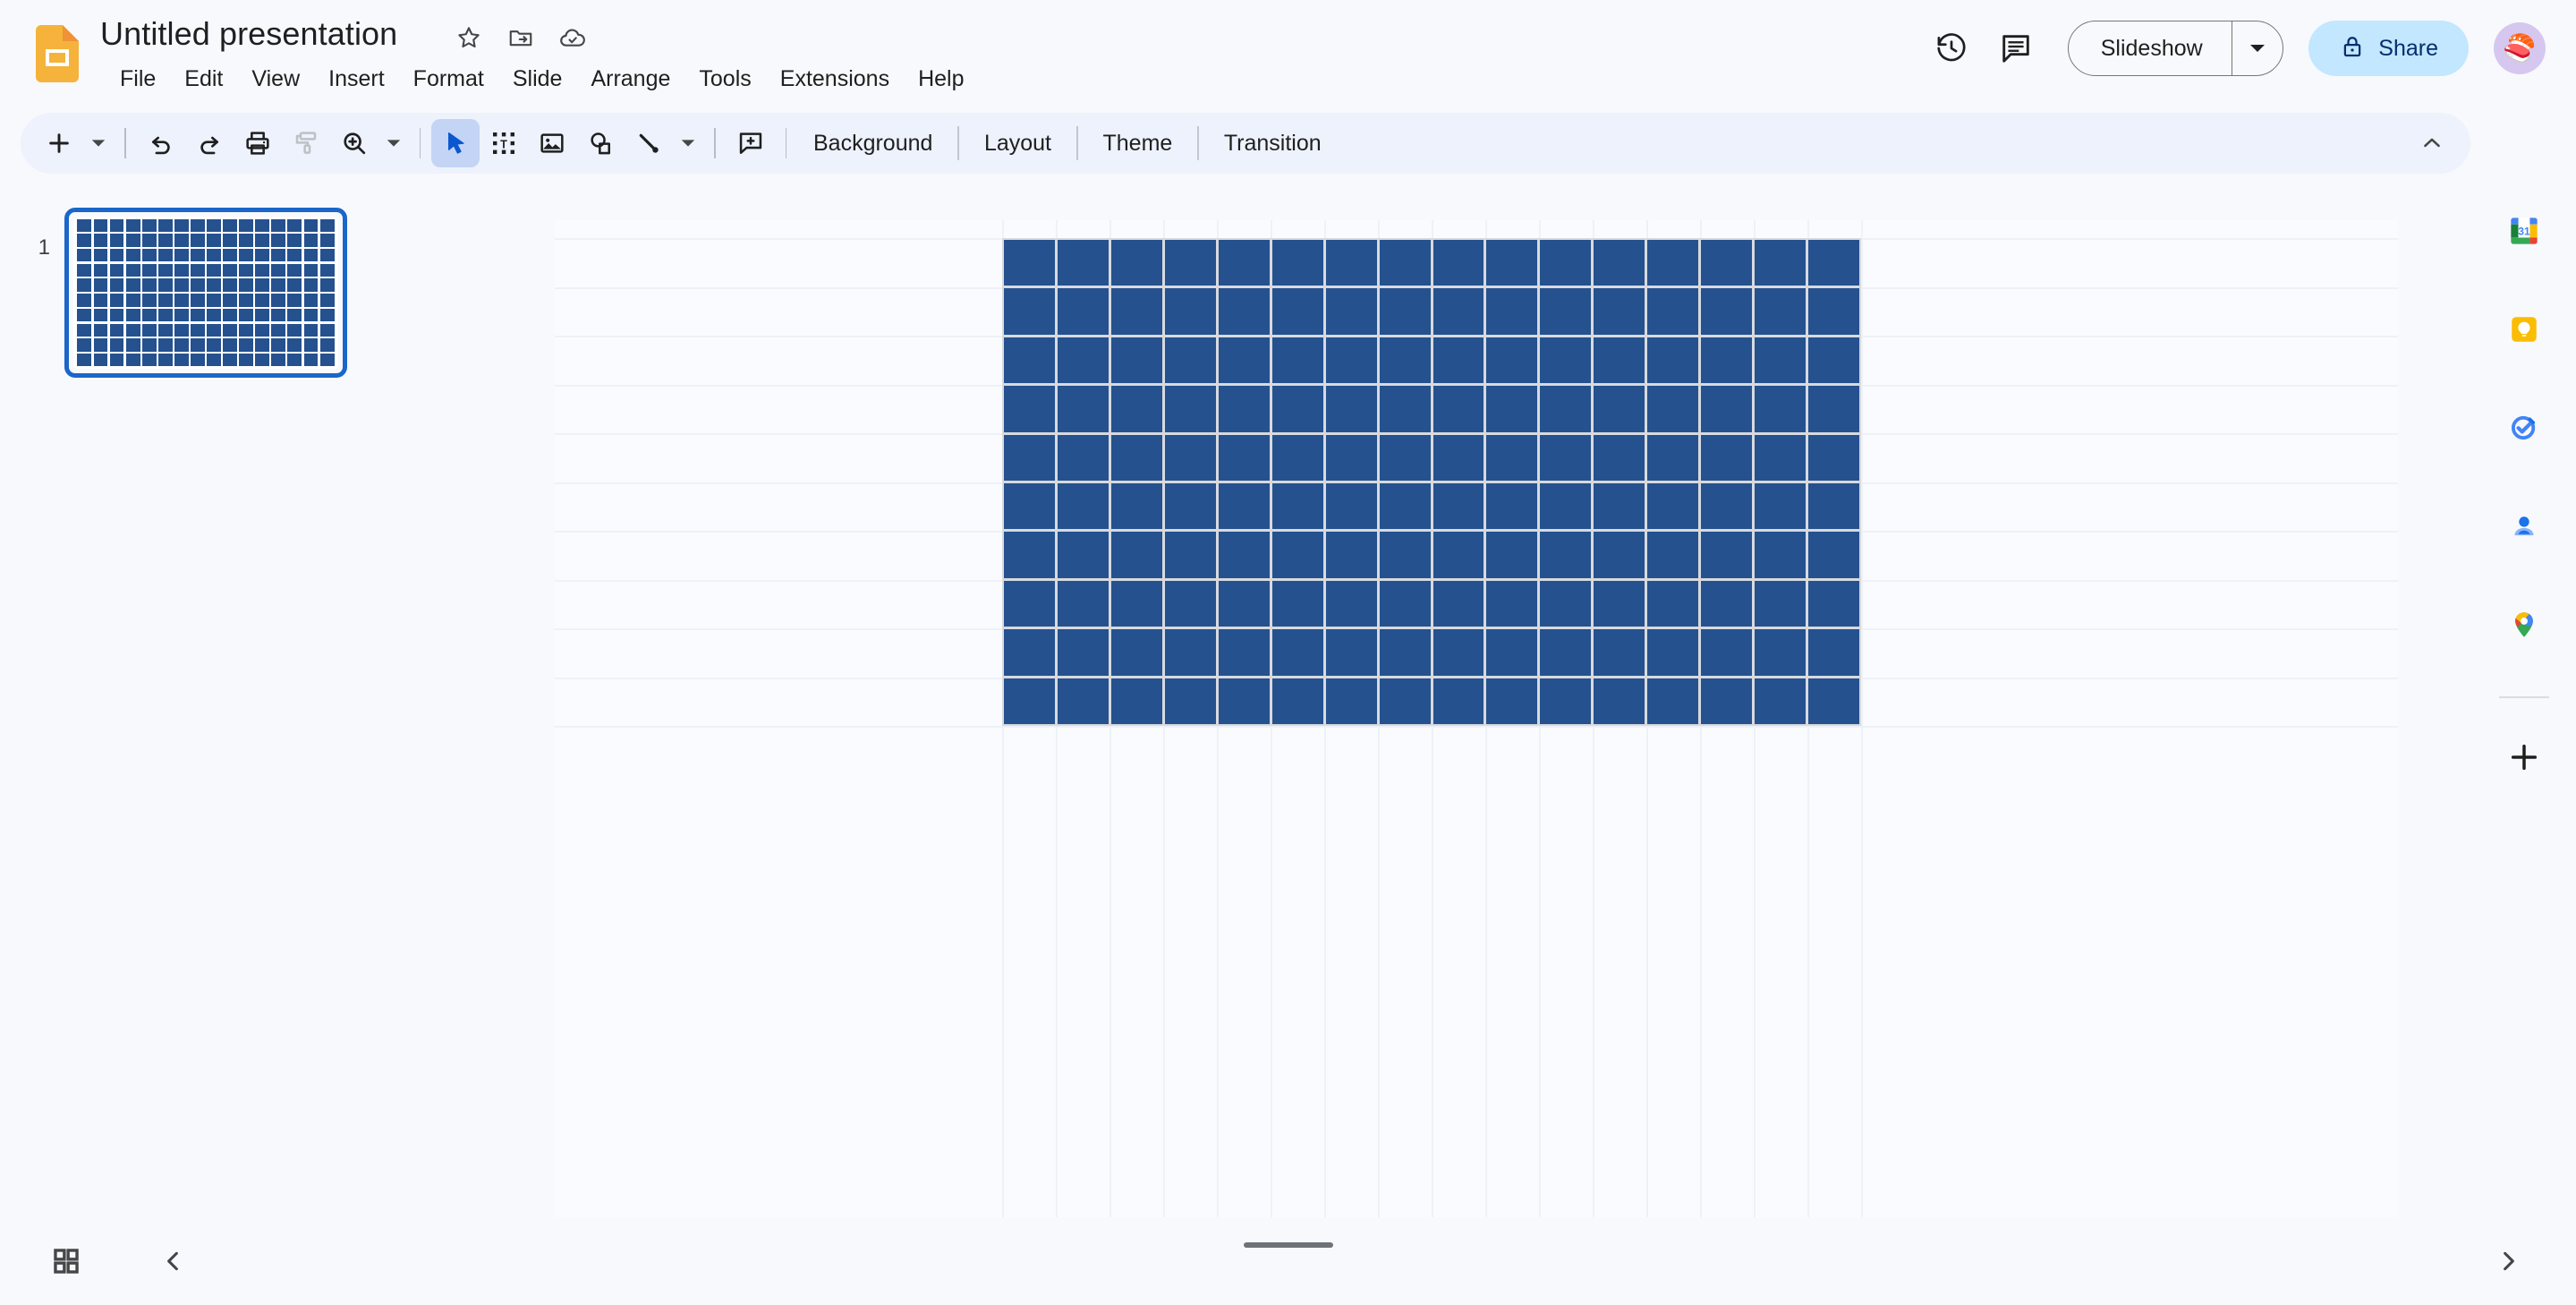 This screenshot has height=1305, width=2576. Describe the element at coordinates (455, 143) in the screenshot. I see `select-tool-button` at that location.